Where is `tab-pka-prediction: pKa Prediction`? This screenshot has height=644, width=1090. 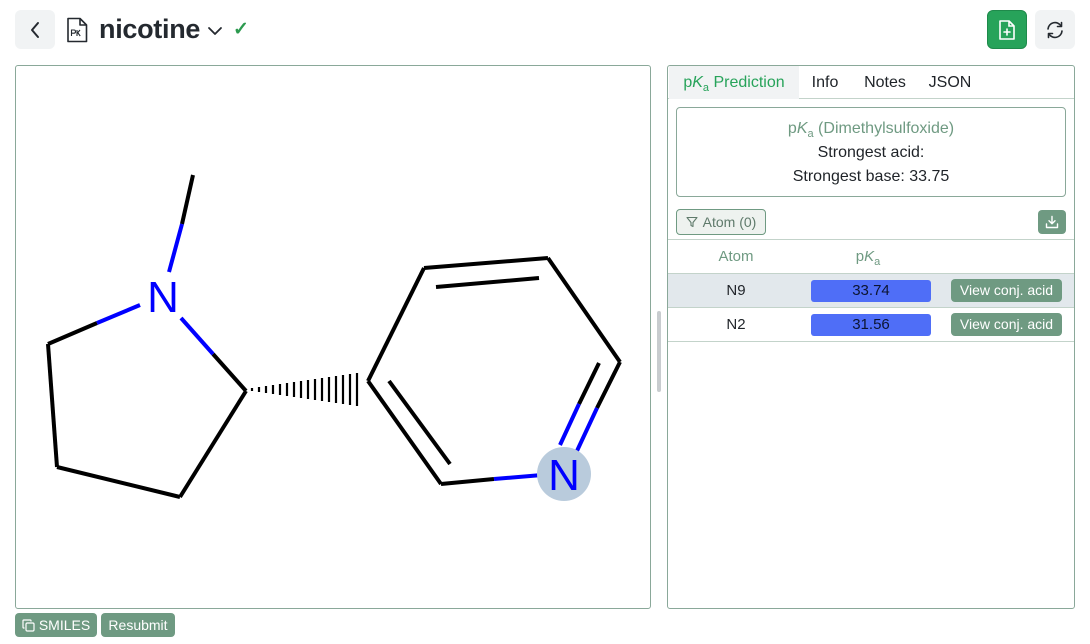 tab-pka-prediction: pKa Prediction is located at coordinates (734, 82).